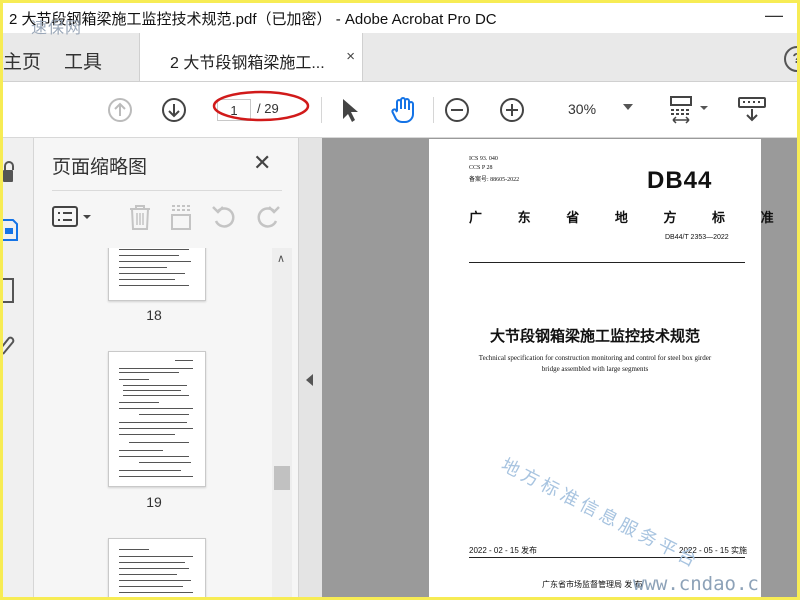 This screenshot has width=800, height=600. Describe the element at coordinates (503, 550) in the screenshot. I see `issue-date: 2022 - 02 - 15 发布` at that location.